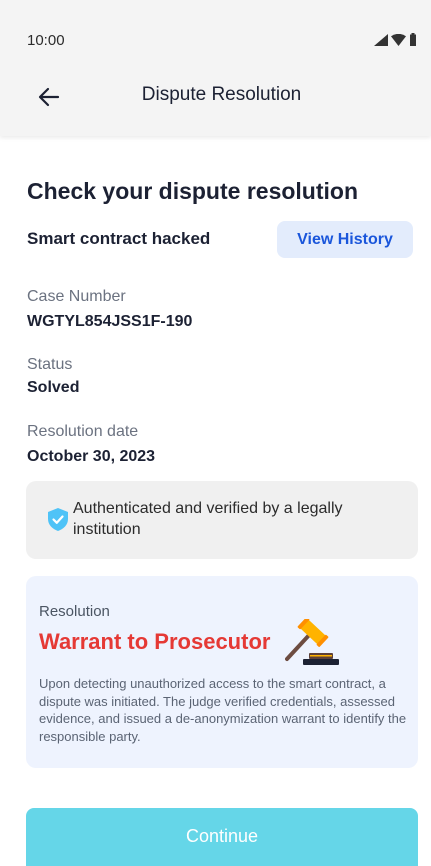 The width and height of the screenshot is (431, 866). Describe the element at coordinates (413, 39) in the screenshot. I see `battery-icon` at that location.